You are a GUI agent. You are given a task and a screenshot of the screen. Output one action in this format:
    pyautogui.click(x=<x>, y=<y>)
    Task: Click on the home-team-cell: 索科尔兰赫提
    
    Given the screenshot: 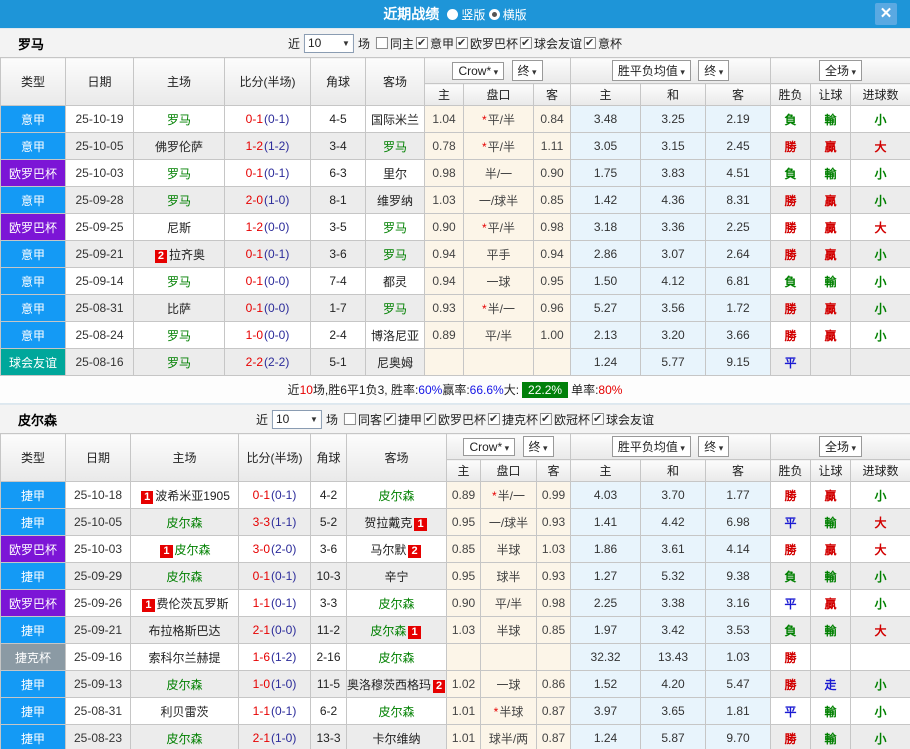 What is the action you would take?
    pyautogui.click(x=184, y=657)
    